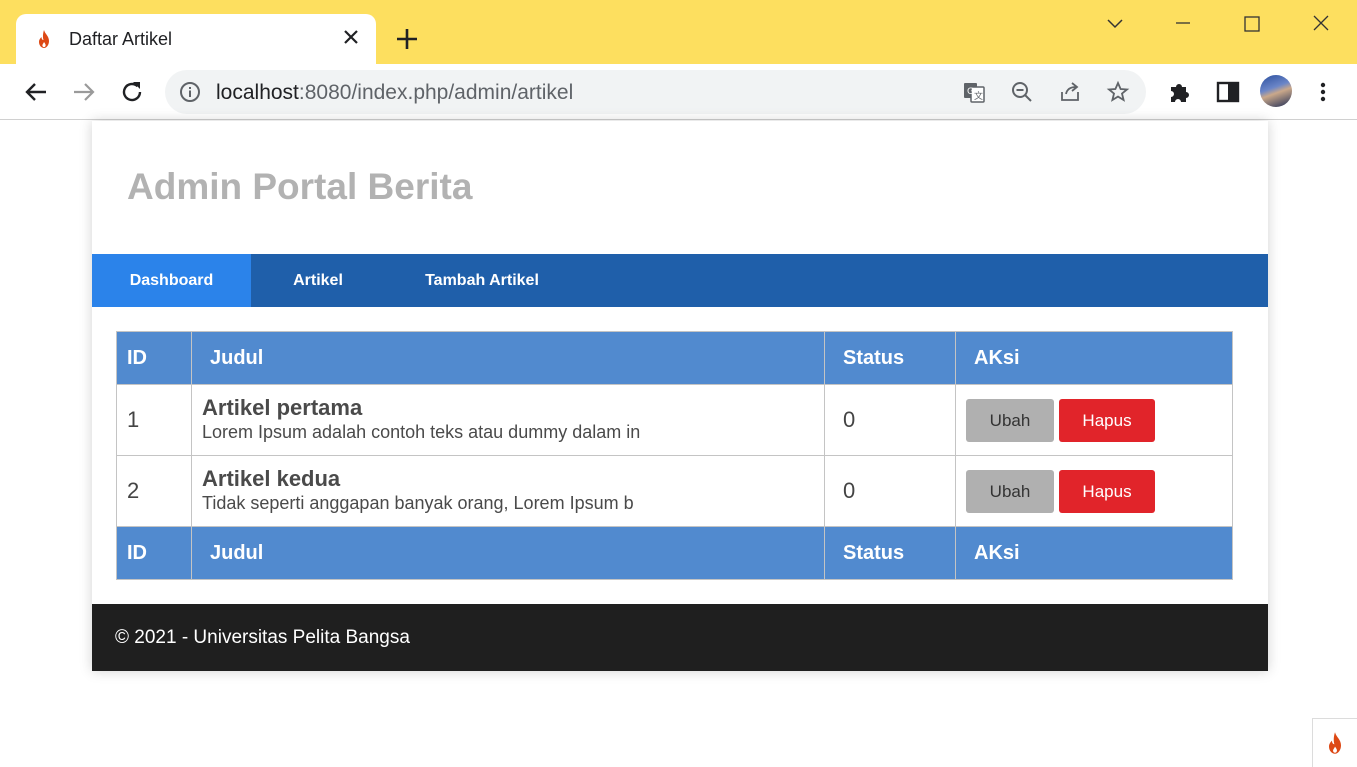  What do you see at coordinates (978, 96) in the screenshot?
I see `svg-text: 文` at bounding box center [978, 96].